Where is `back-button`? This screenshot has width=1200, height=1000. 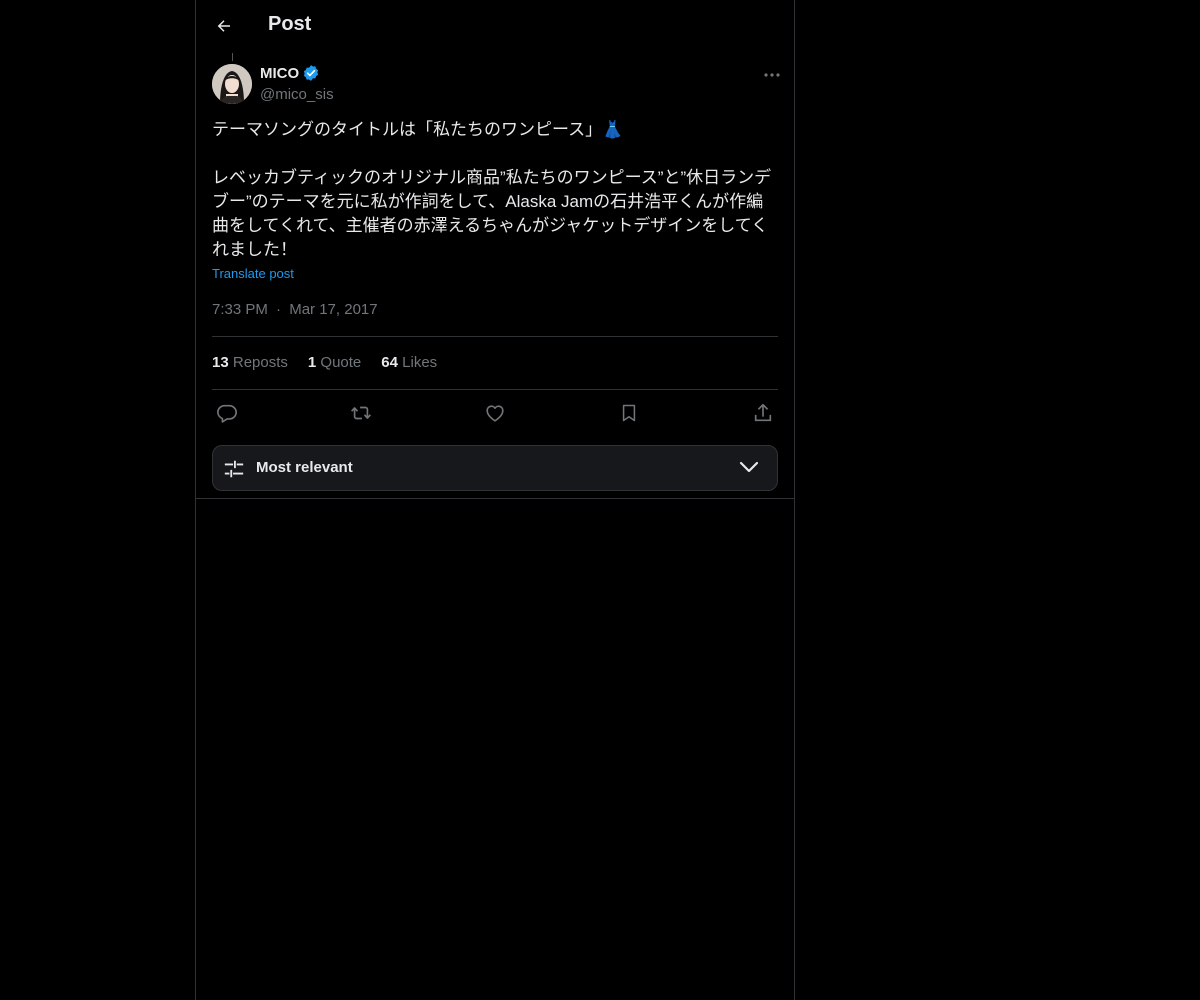
back-button is located at coordinates (224, 26).